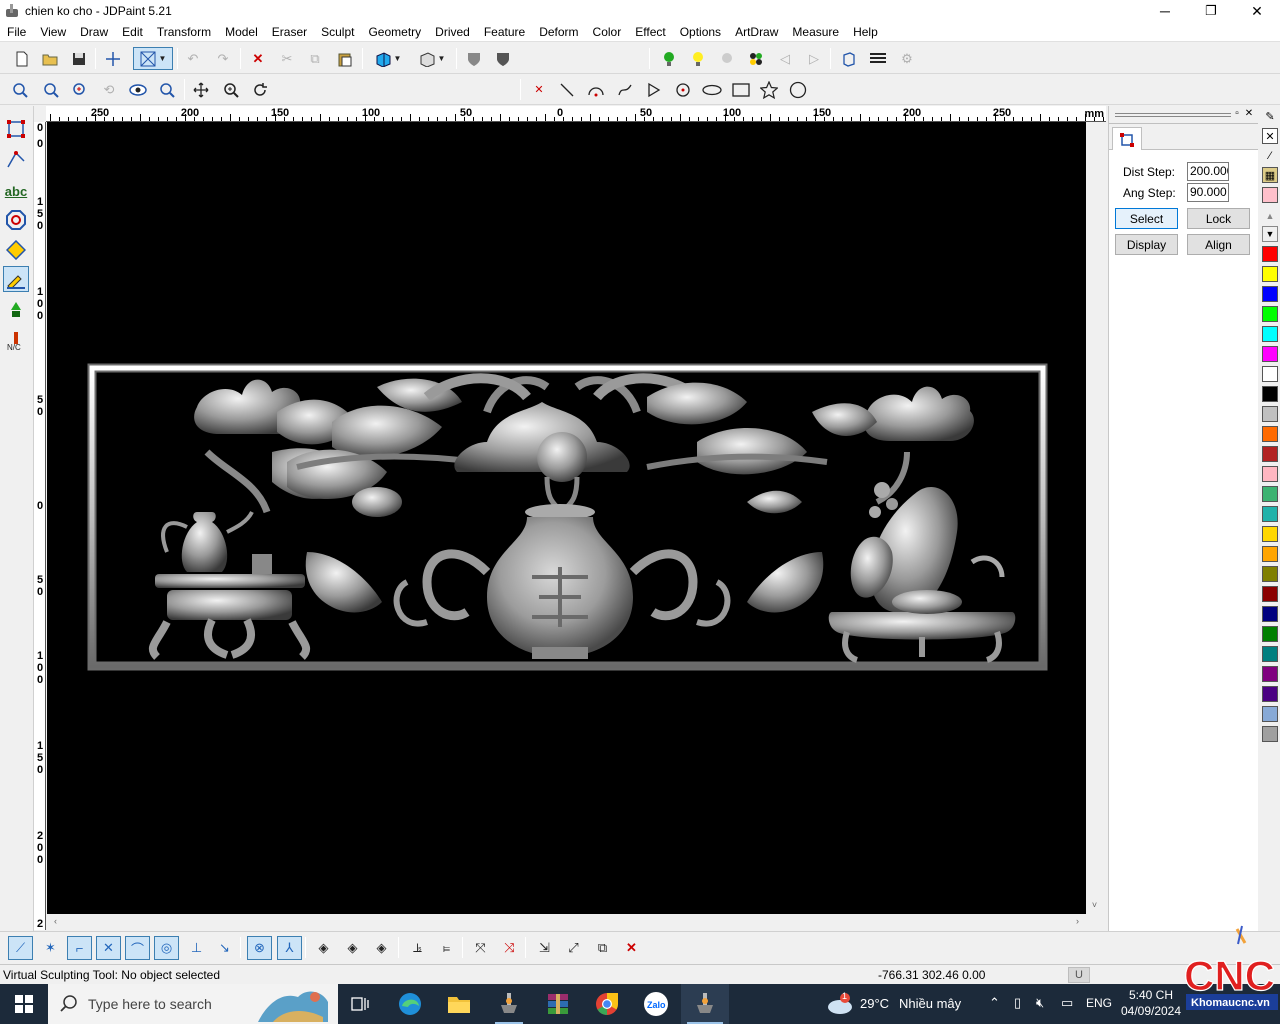 This screenshot has height=1024, width=1280. What do you see at coordinates (193, 1004) in the screenshot?
I see `taskbar-search-box: Type here to search` at bounding box center [193, 1004].